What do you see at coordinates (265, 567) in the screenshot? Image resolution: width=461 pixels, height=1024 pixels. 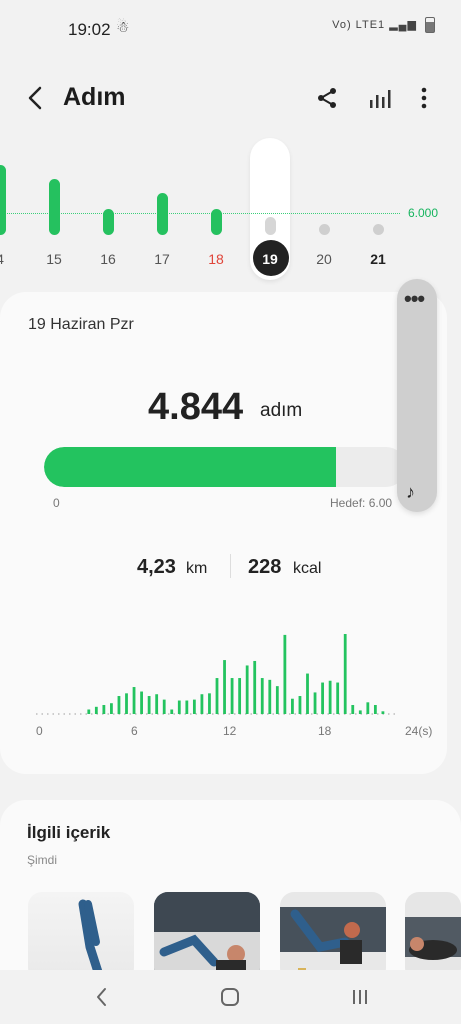 I see `calories-value: 228` at bounding box center [265, 567].